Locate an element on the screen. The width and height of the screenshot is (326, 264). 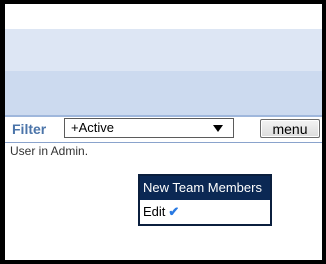
filter-select-value: +Active is located at coordinates (92, 127).